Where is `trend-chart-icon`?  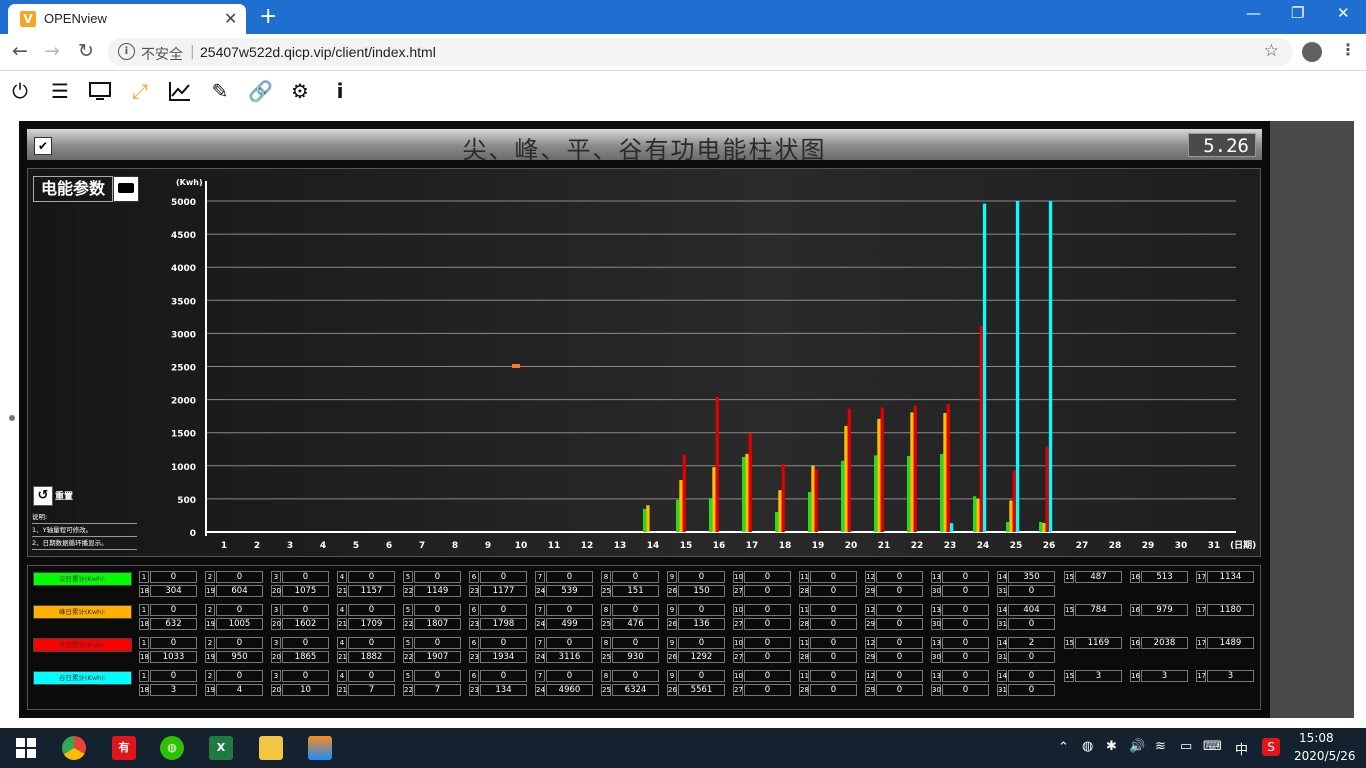
trend-chart-icon is located at coordinates (180, 91).